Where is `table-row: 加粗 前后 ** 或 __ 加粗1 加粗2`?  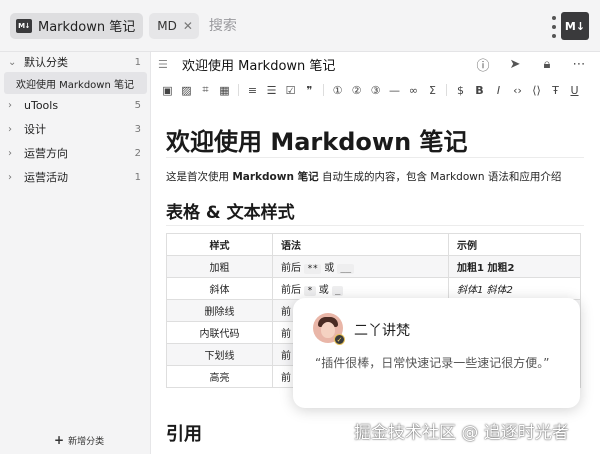 table-row: 加粗 前后 ** 或 __ 加粗1 加粗2 is located at coordinates (373, 266).